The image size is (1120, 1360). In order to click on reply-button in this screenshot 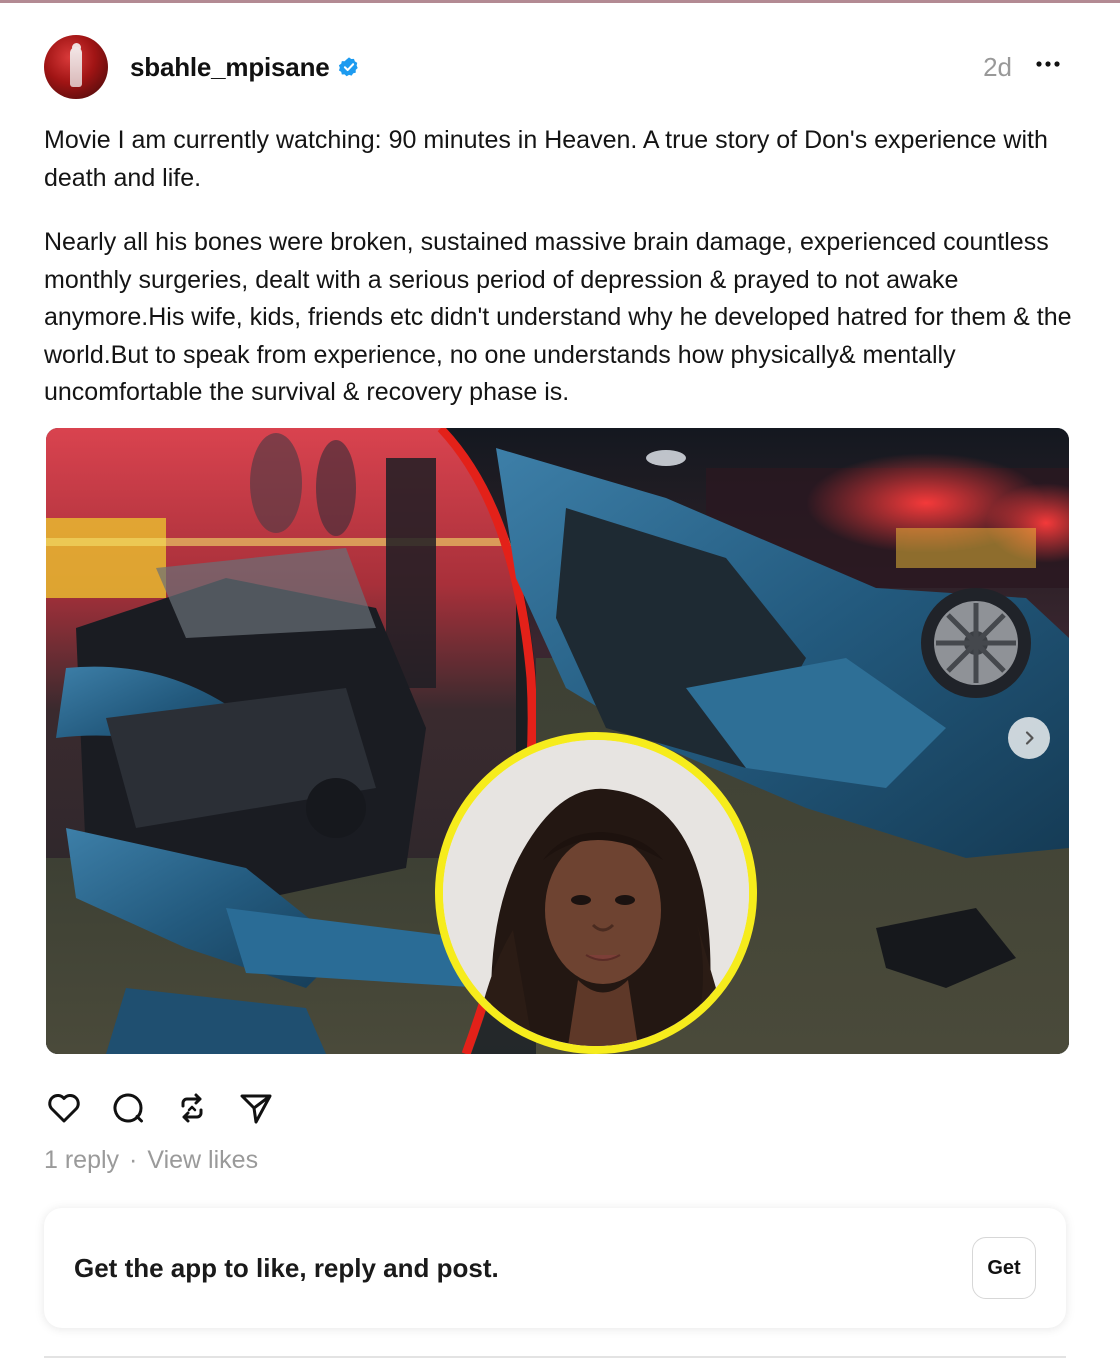, I will do `click(128, 1108)`.